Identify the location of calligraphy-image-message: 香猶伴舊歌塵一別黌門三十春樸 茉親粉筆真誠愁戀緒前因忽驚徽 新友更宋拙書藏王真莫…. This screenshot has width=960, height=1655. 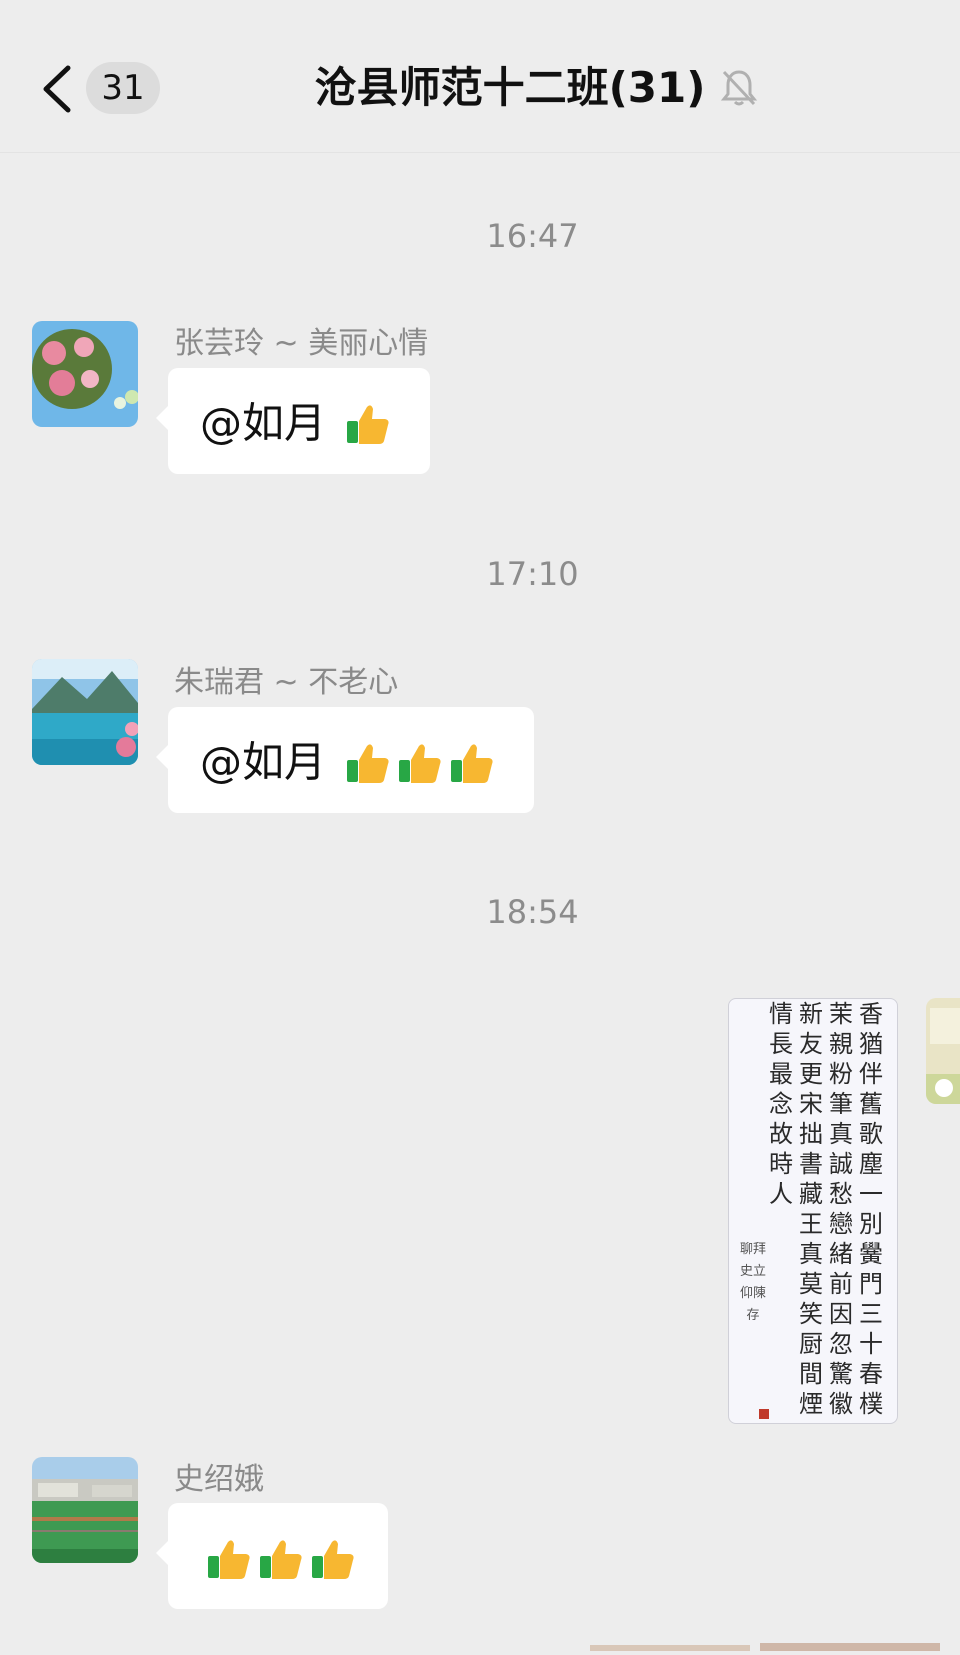
(813, 1211).